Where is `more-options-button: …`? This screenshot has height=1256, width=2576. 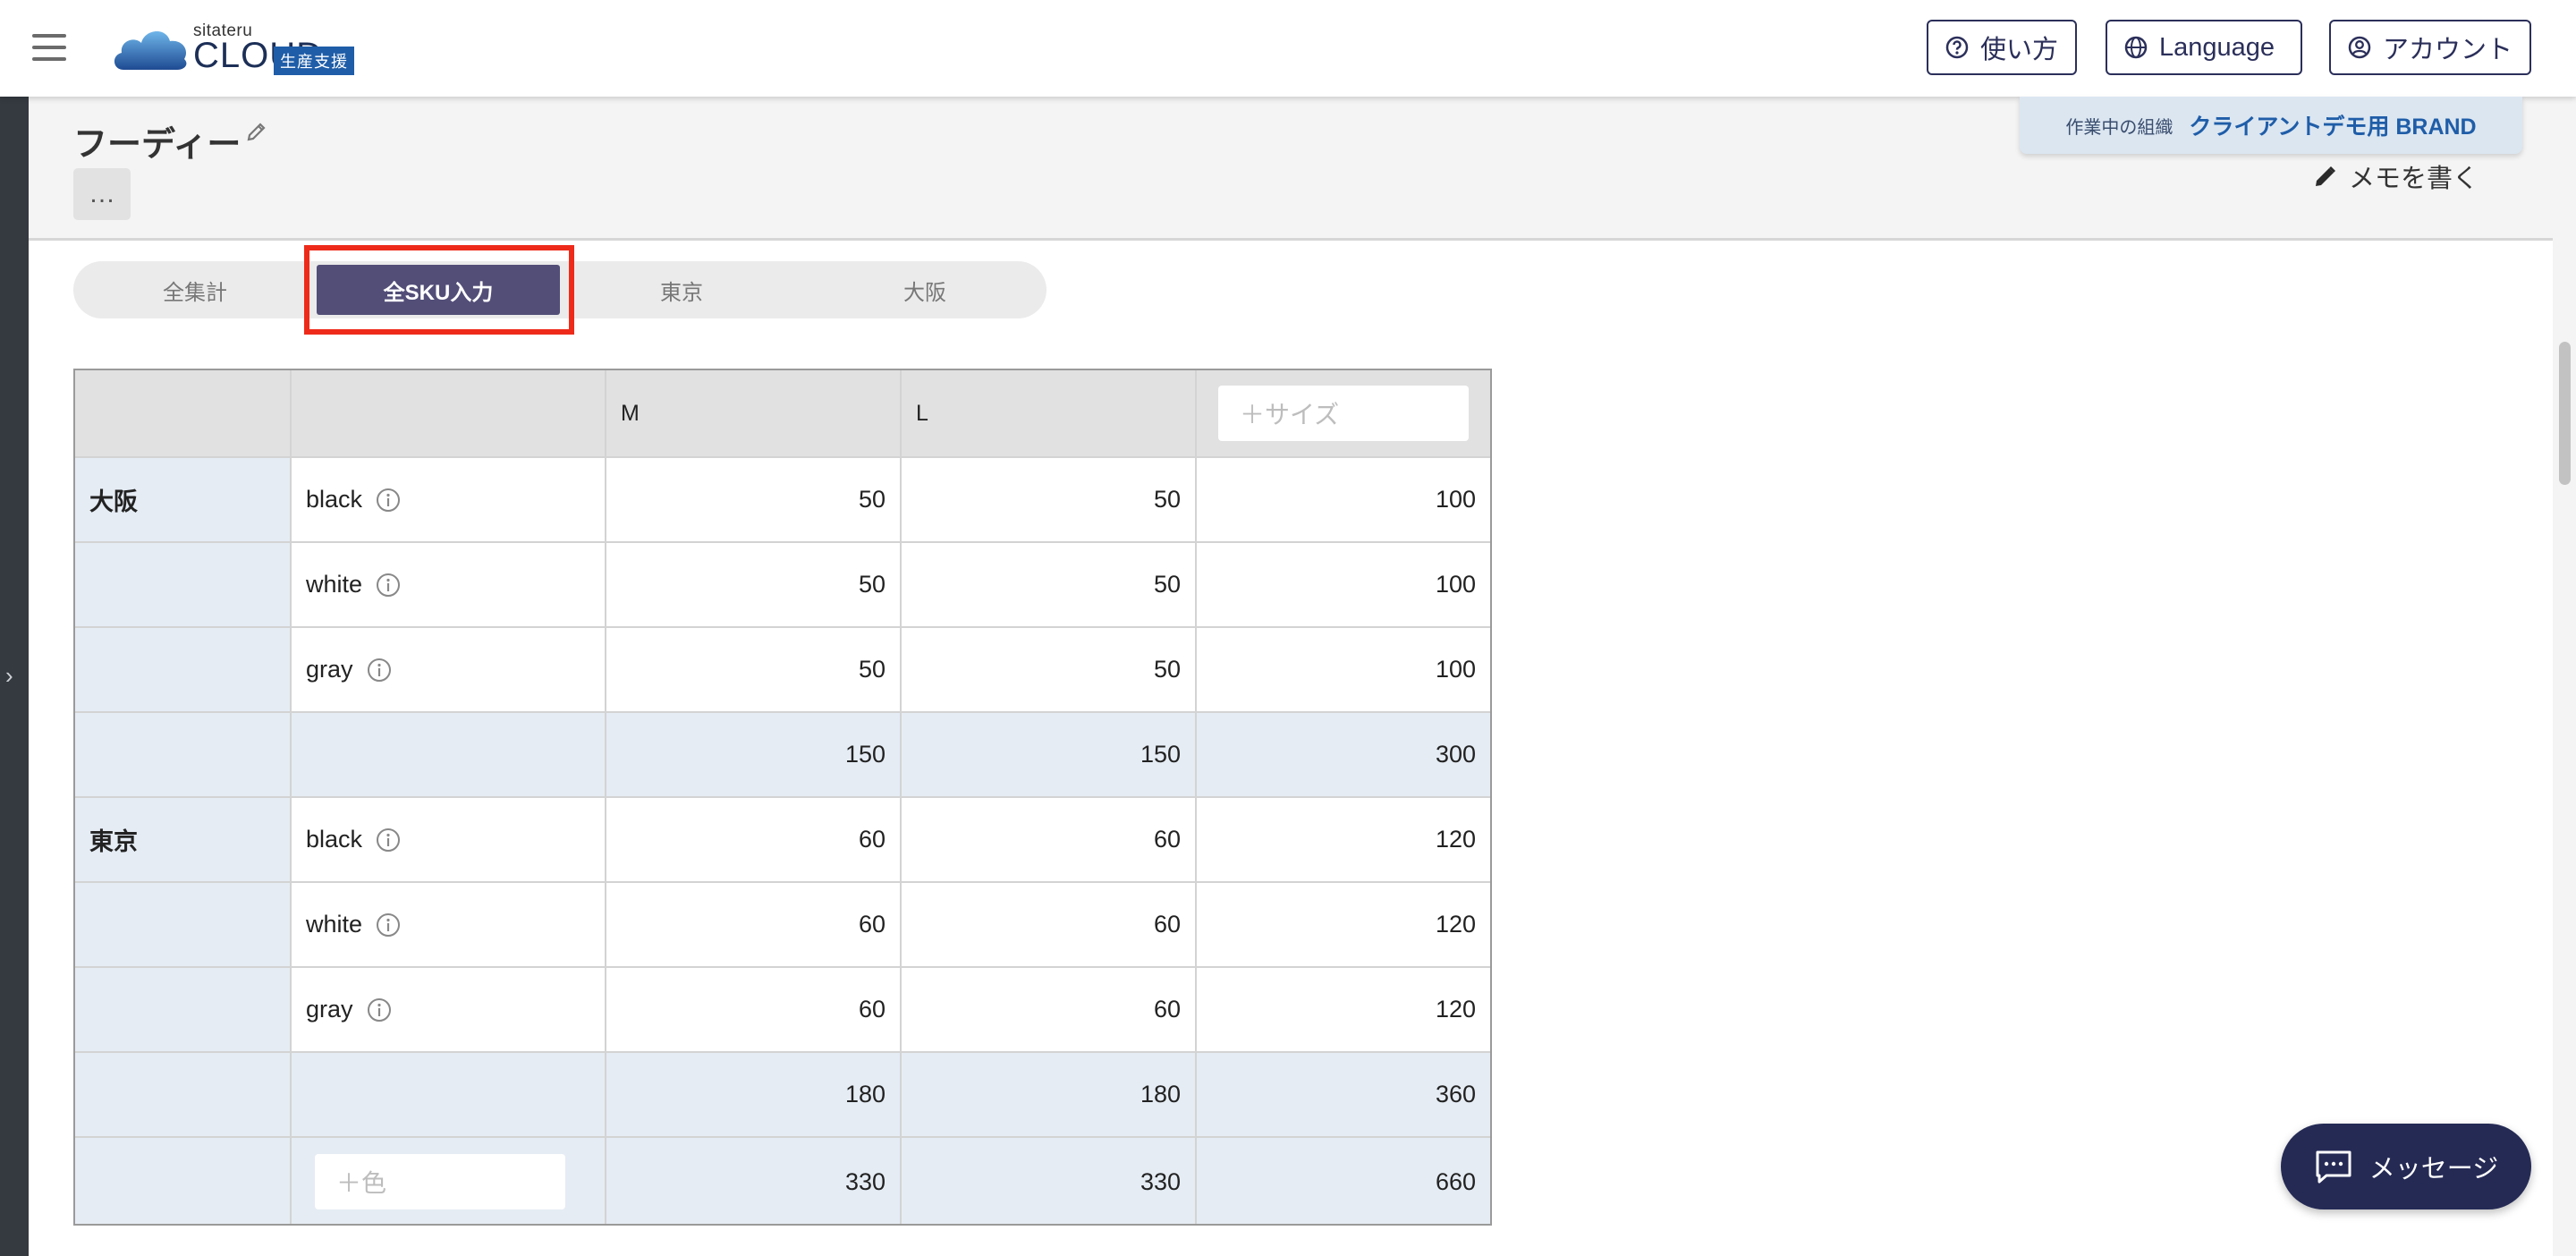 more-options-button: … is located at coordinates (102, 194).